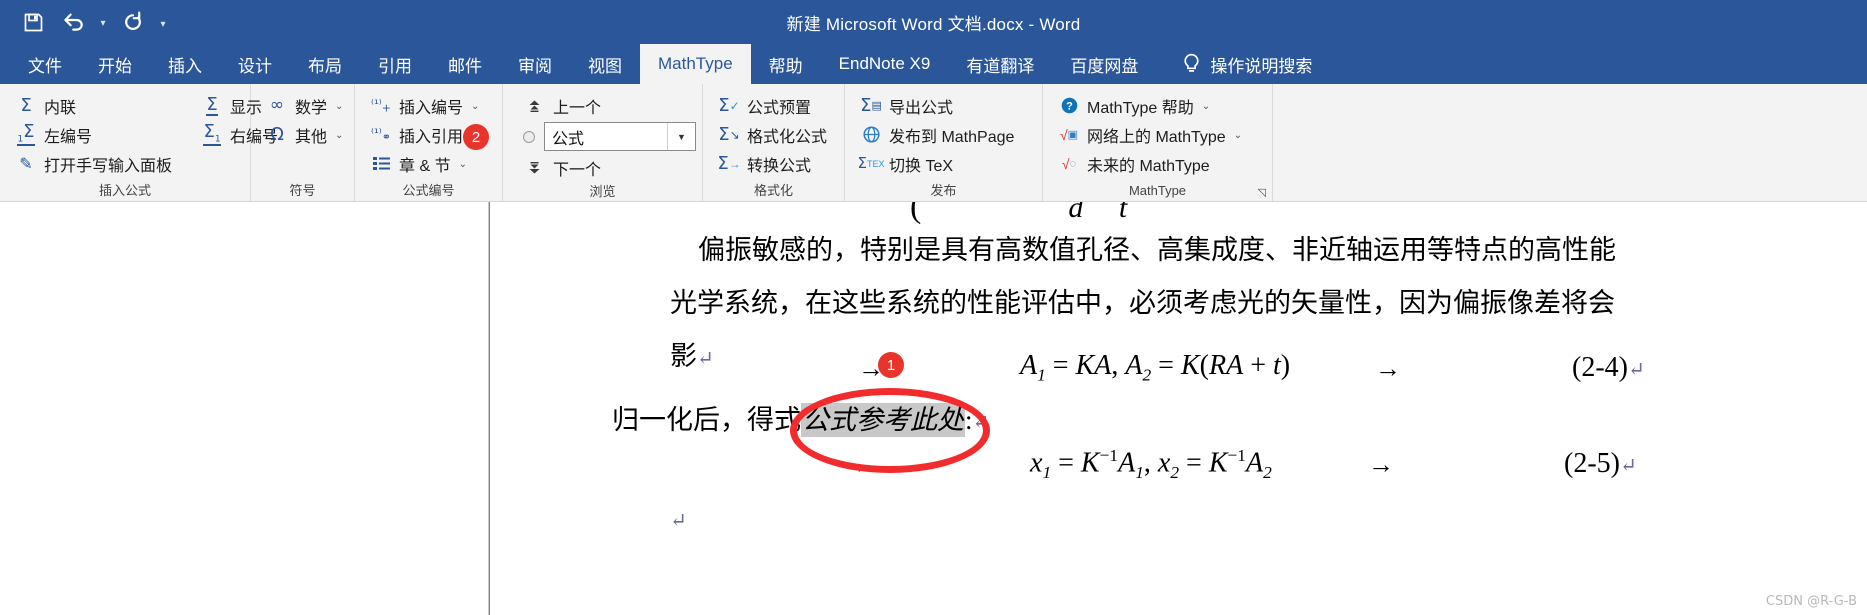 This screenshot has height=615, width=1867. Describe the element at coordinates (692, 356) in the screenshot. I see `paragraph-line-3: 影↵` at that location.